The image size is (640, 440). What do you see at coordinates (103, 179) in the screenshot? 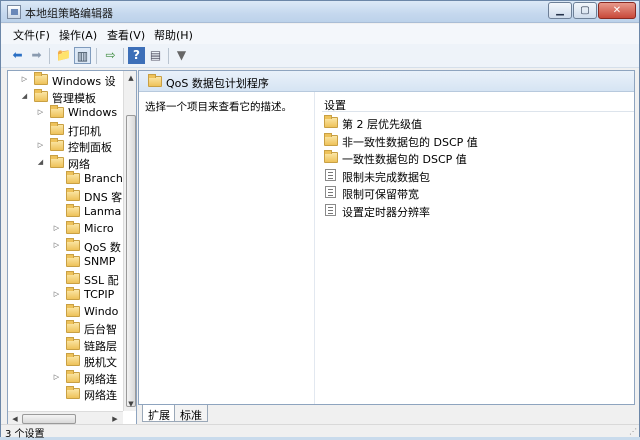
I see `tree-item-label: Branch` at bounding box center [103, 179].